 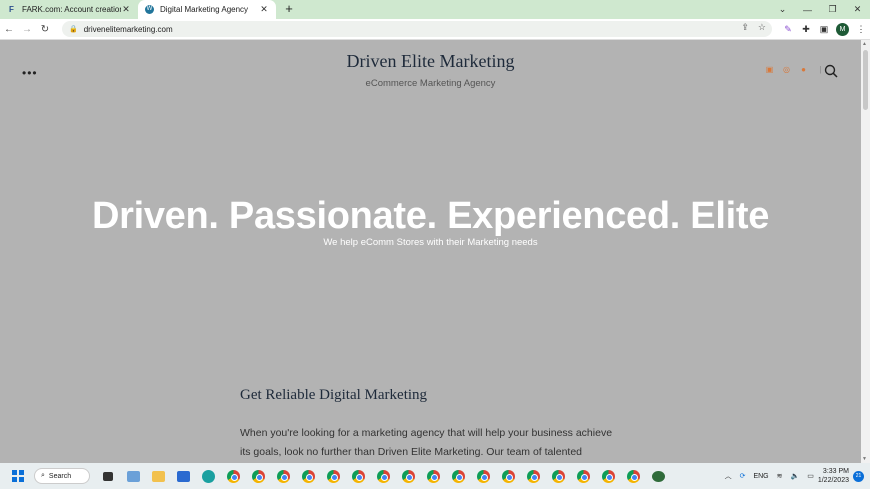 I want to click on tab-fark: F FARK.com: Account creation ✕, so click(x=69, y=9).